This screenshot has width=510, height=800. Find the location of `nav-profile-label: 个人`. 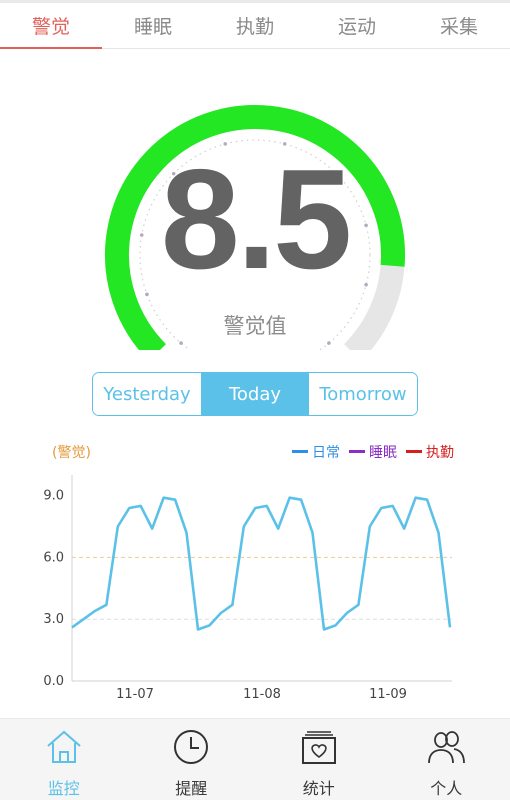

nav-profile-label: 个人 is located at coordinates (446, 788).